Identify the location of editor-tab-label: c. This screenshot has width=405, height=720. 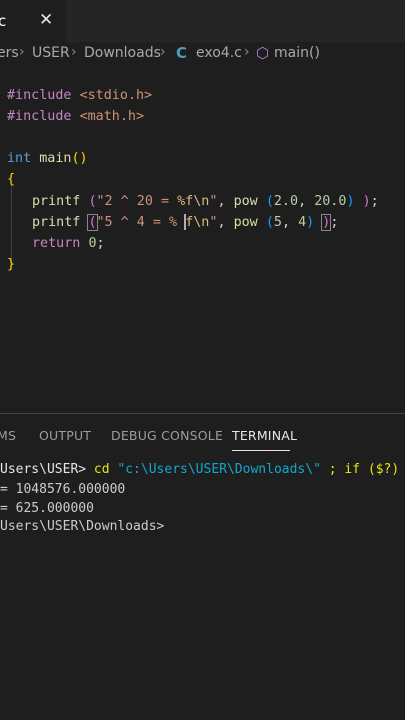
(3, 21).